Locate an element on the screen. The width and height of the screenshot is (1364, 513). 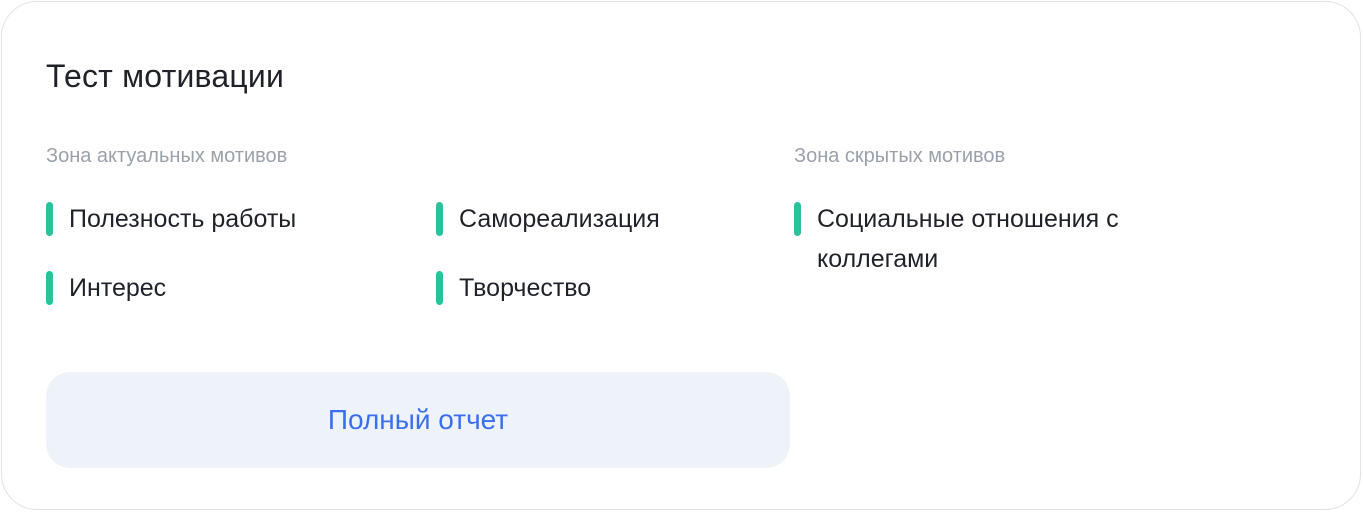
motive-item: Социальные отношения с коллегами is located at coordinates (975, 240).